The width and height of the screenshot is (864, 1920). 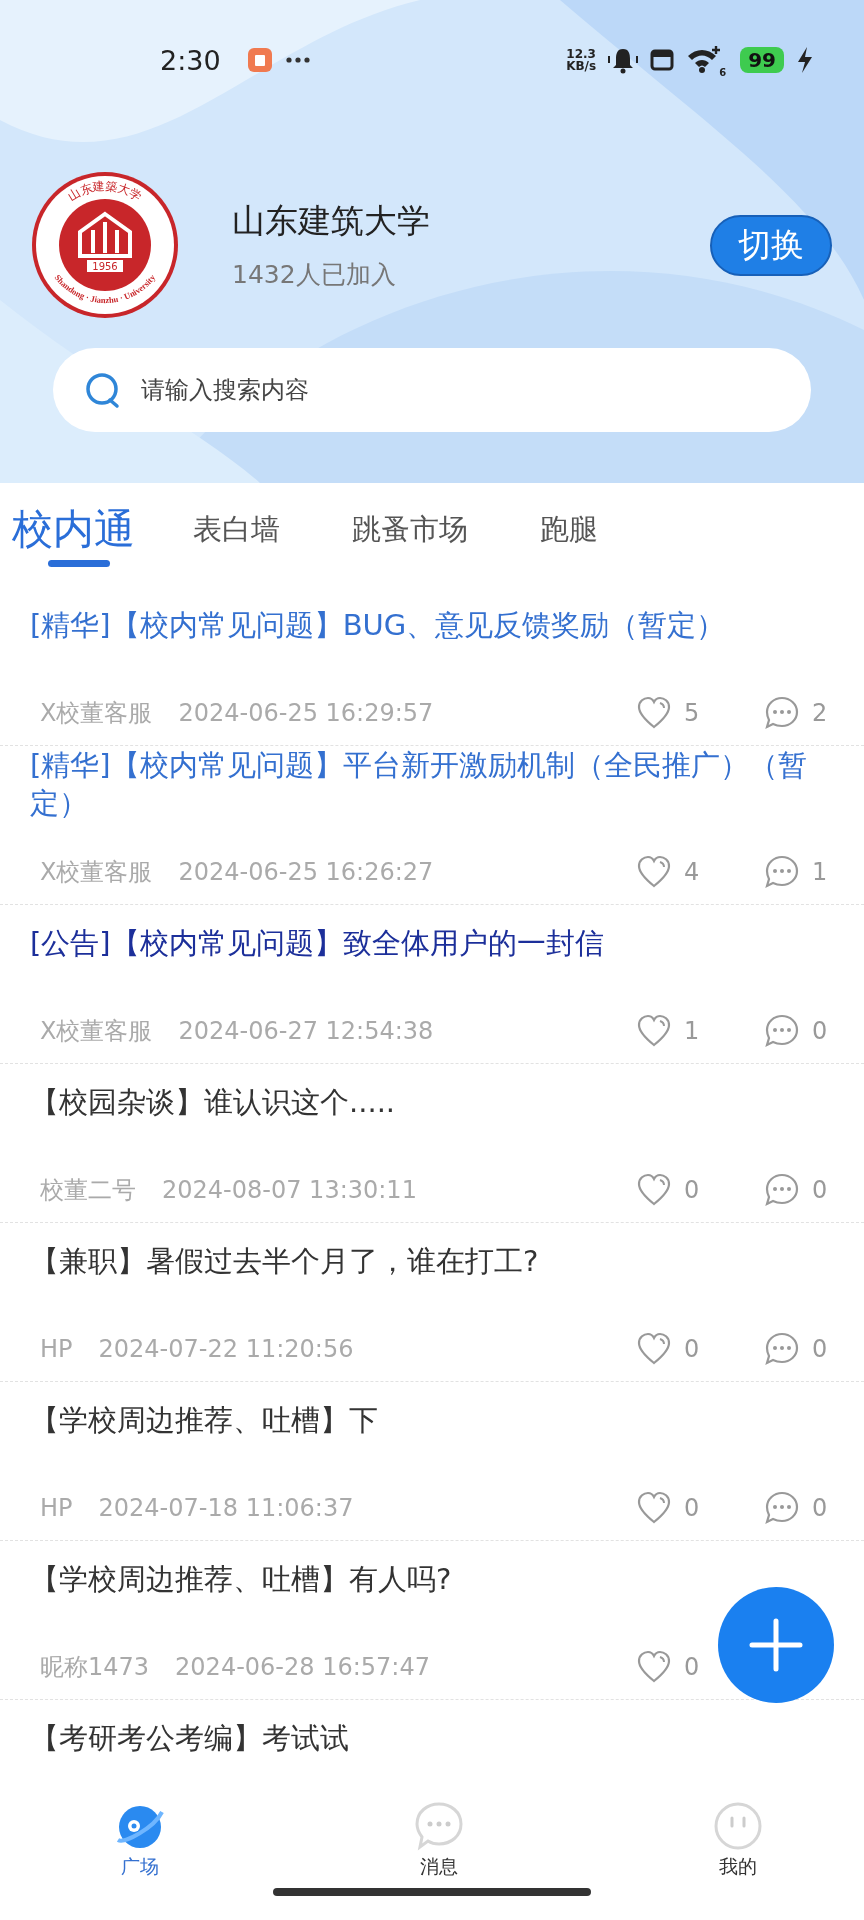 What do you see at coordinates (204, 1420) in the screenshot?
I see `post-title: 【学校周边推荐、吐槽】下` at bounding box center [204, 1420].